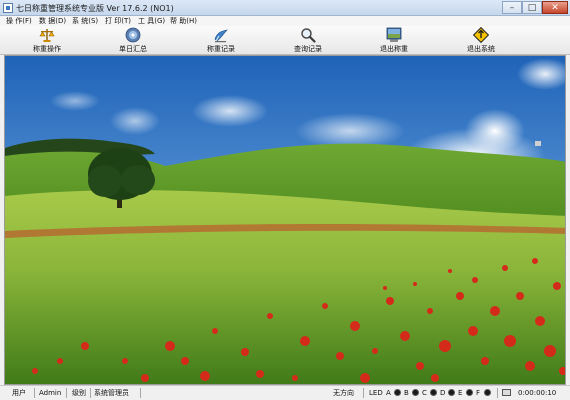 The height and width of the screenshot is (400, 570). I want to click on daily-summary-button: 单日汇总, so click(133, 40).